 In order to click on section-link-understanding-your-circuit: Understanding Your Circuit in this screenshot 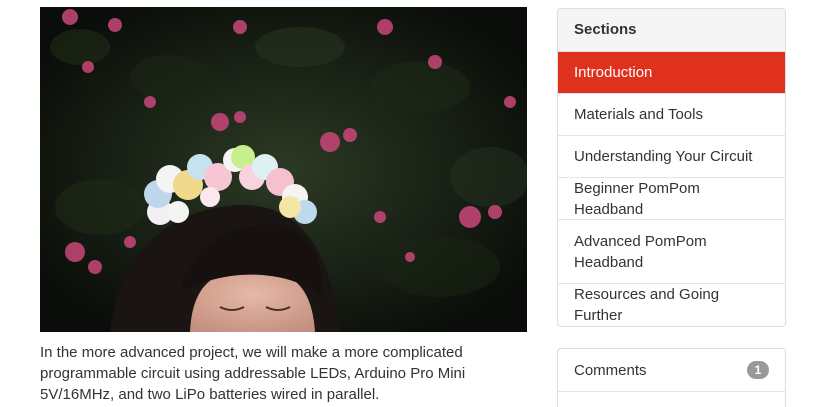, I will do `click(671, 157)`.